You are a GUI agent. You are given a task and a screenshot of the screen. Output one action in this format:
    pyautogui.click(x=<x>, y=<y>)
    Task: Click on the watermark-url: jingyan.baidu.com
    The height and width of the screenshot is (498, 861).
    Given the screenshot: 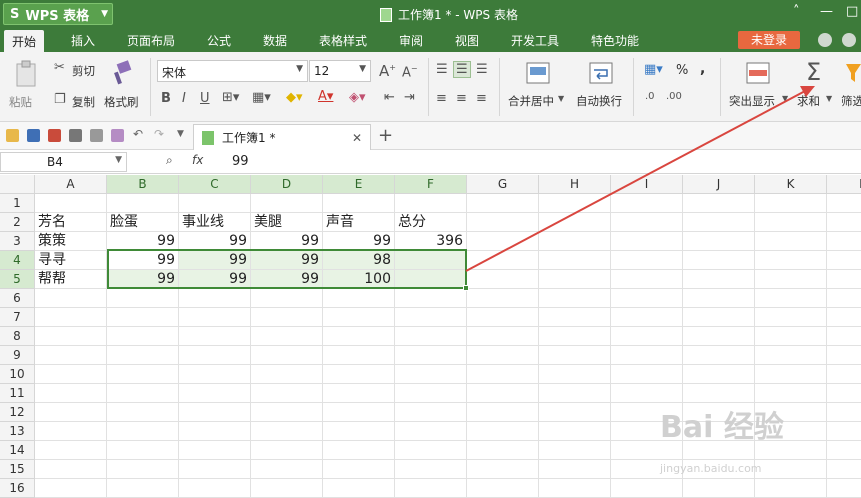 What is the action you would take?
    pyautogui.click(x=711, y=468)
    